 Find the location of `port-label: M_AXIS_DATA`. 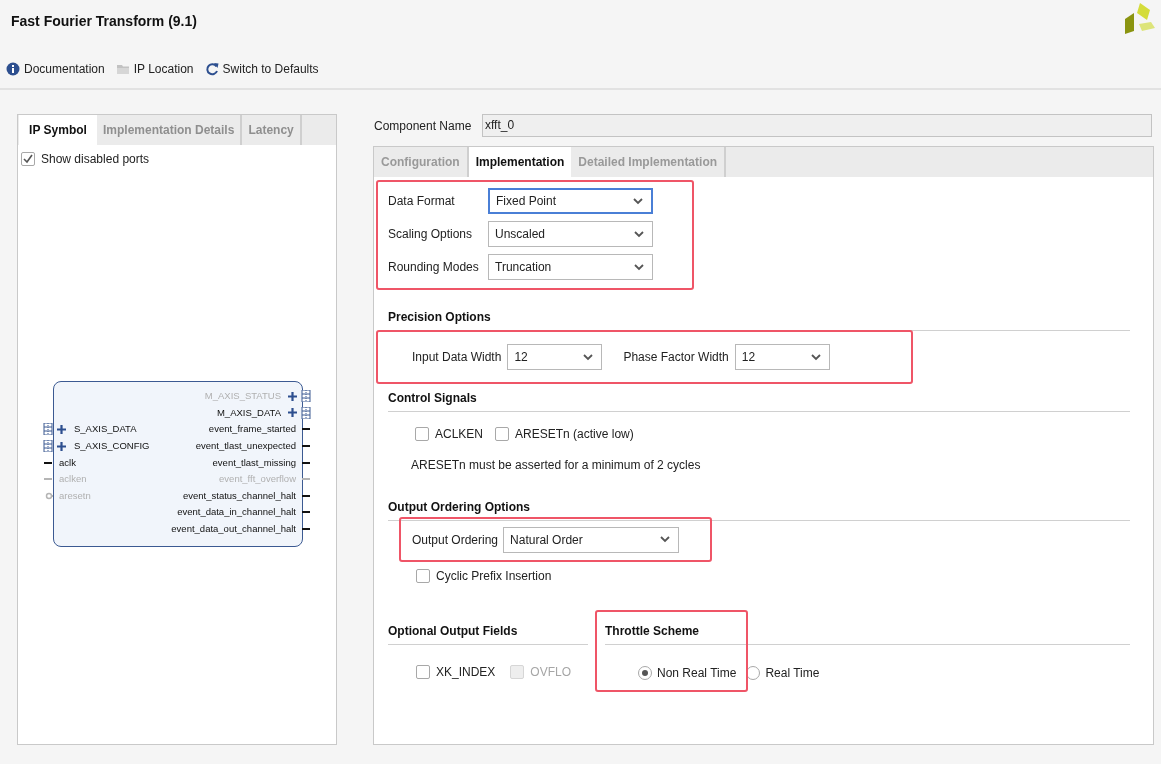

port-label: M_AXIS_DATA is located at coordinates (248, 412).